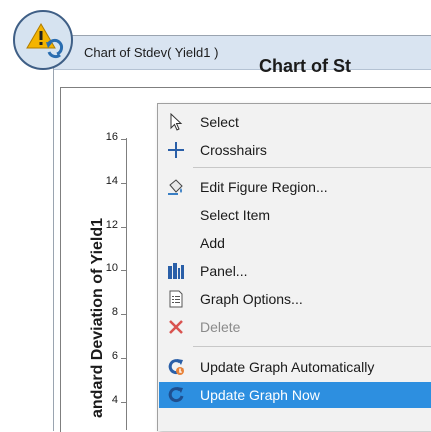 The width and height of the screenshot is (431, 432). Describe the element at coordinates (111, 137) in the screenshot. I see `y-tick-label: 16` at that location.